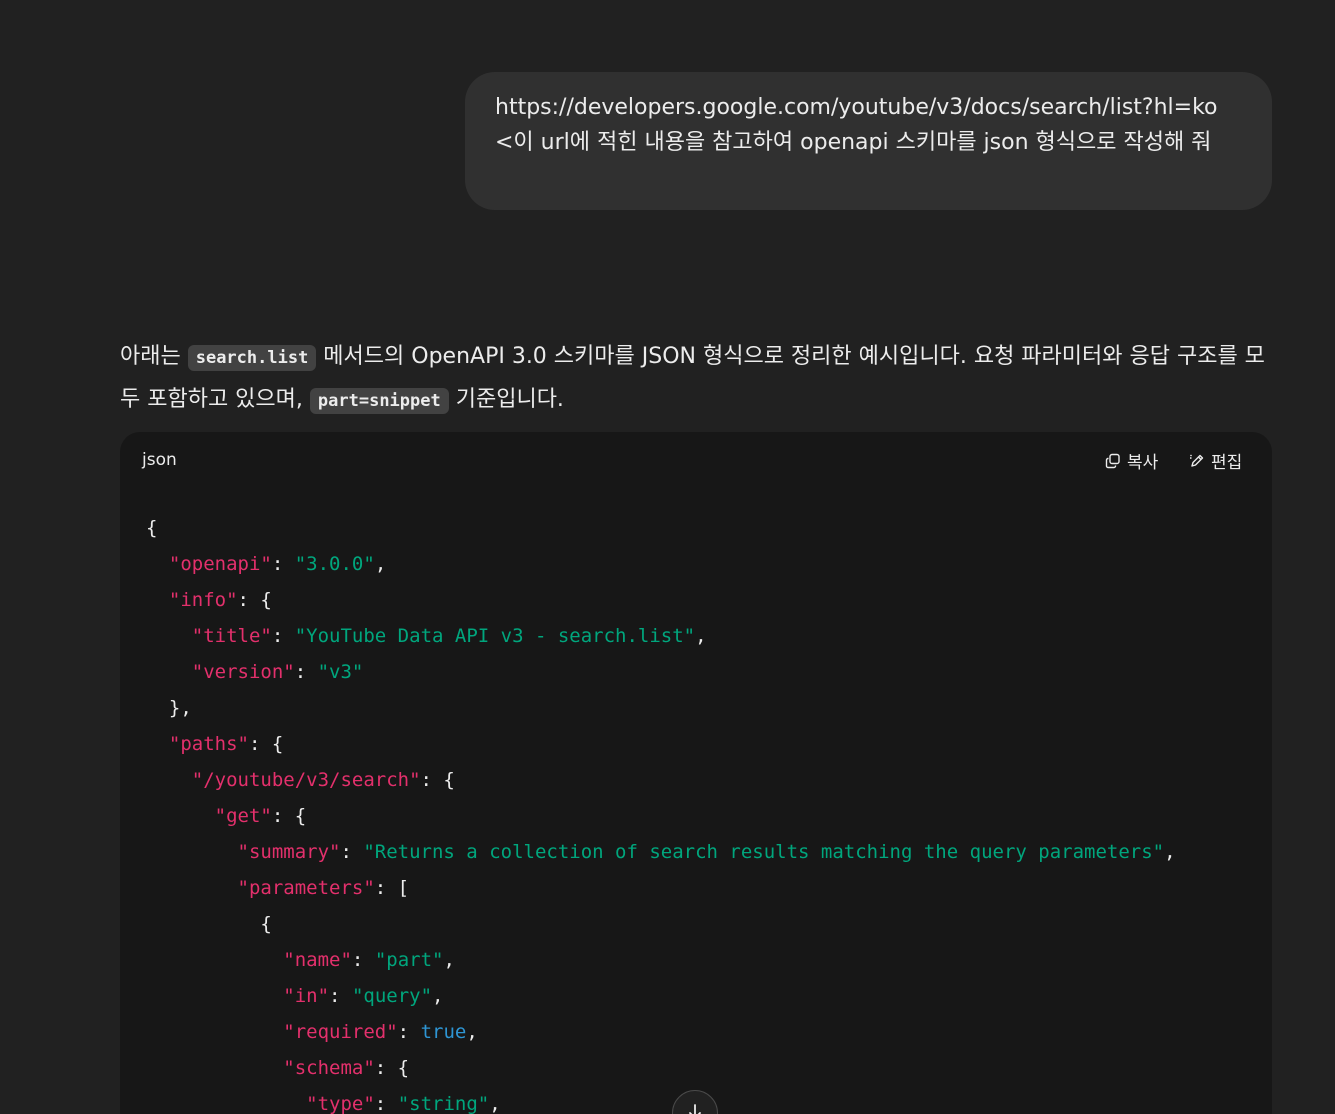  Describe the element at coordinates (1227, 463) in the screenshot. I see `edit-label: 편집` at that location.